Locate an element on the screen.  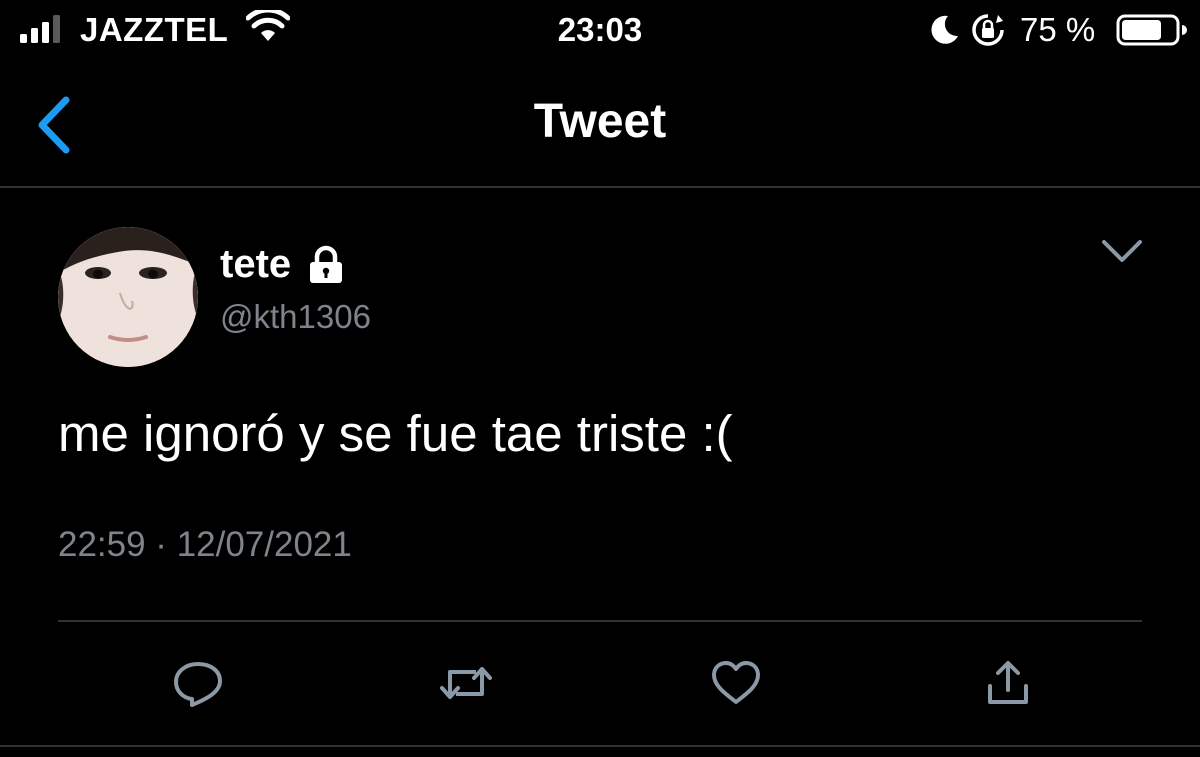
status-bar: JAZZTEL 23:03 75 % is located at coordinates (600, 32).